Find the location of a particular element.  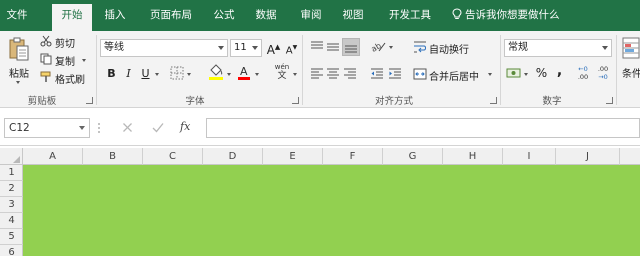

borders-dropdown-icon is located at coordinates (189, 74).